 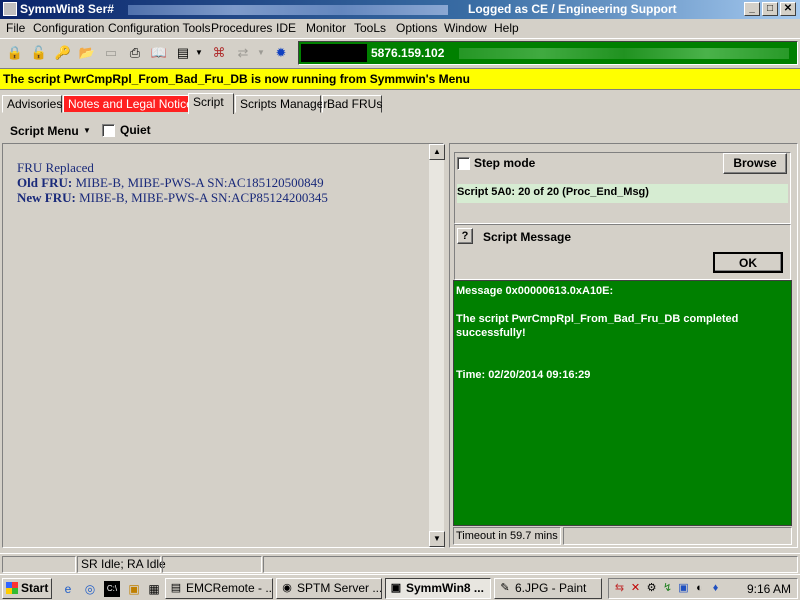 What do you see at coordinates (507, 536) in the screenshot?
I see `timeout-text: Timeout in 59.7 mins` at bounding box center [507, 536].